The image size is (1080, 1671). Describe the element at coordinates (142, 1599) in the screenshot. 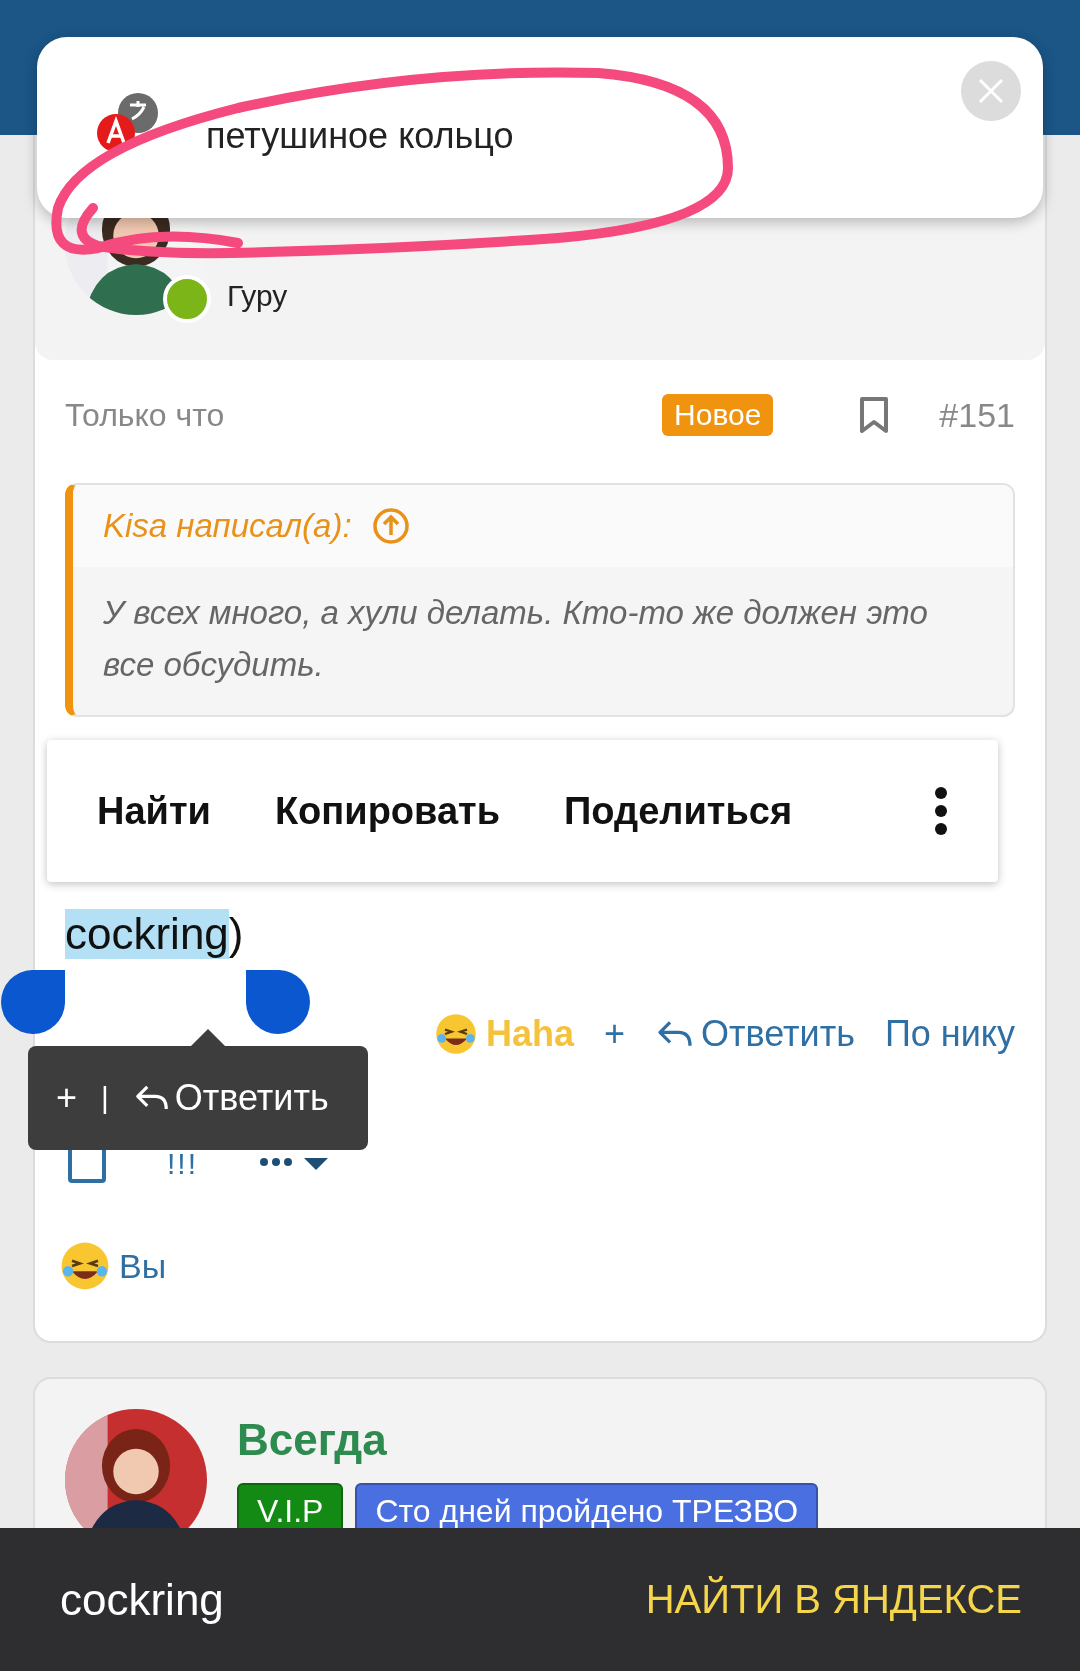

I see `search-query: cockring` at that location.